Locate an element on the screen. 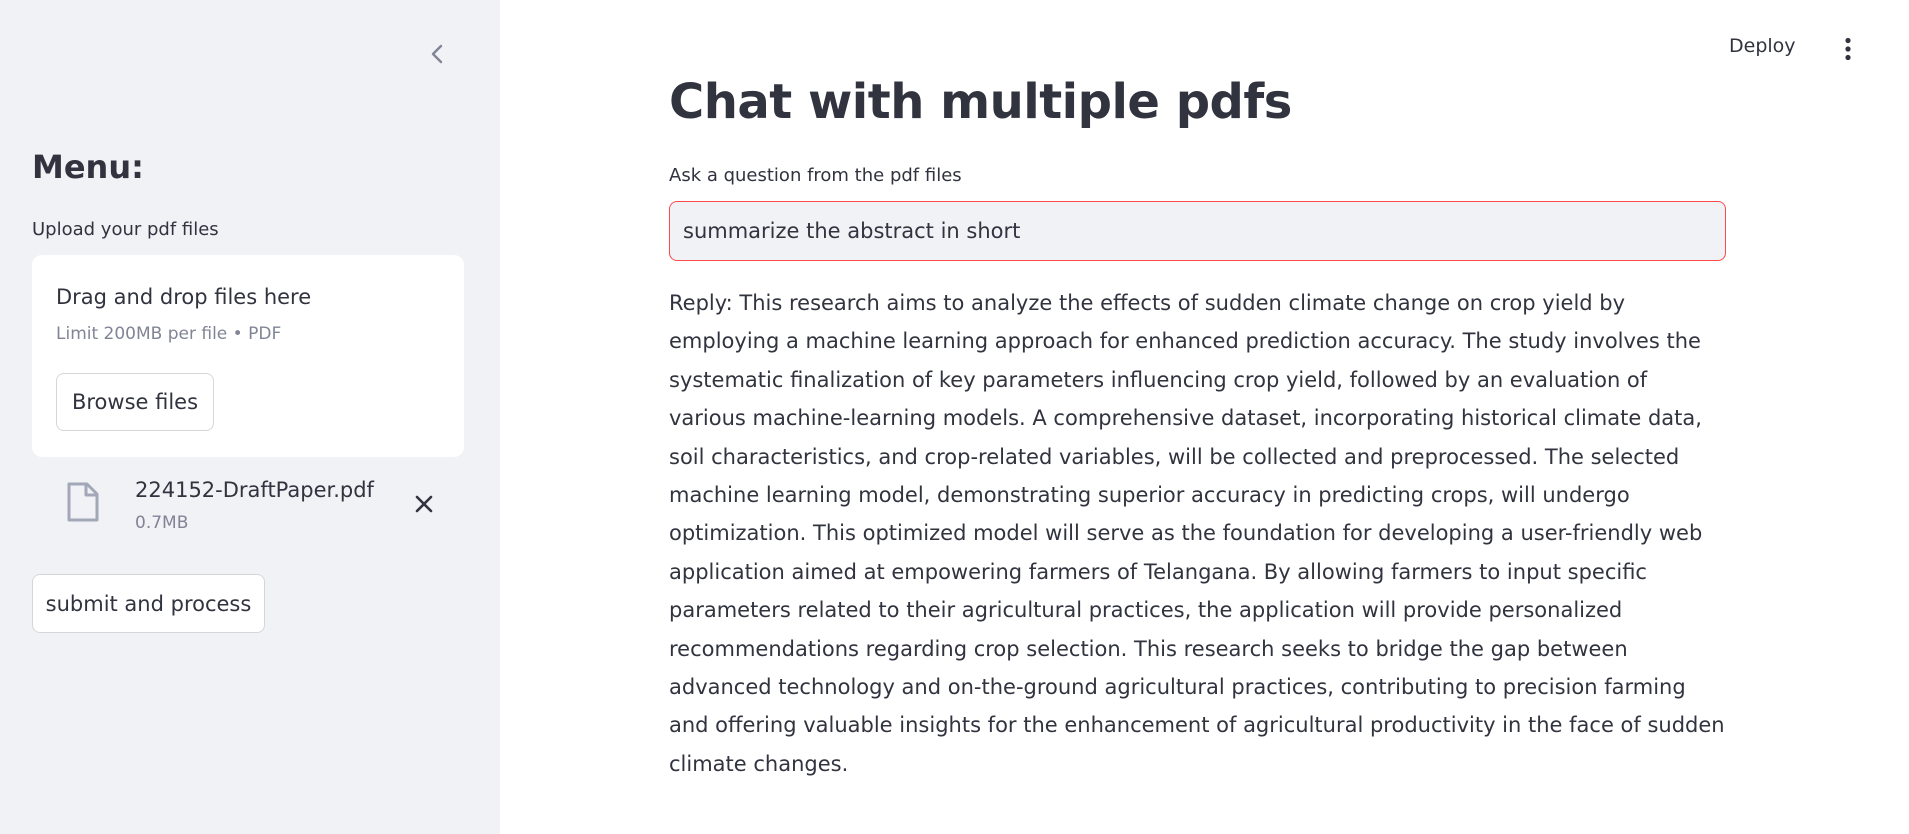  uploaded-file-size: 0.7MB is located at coordinates (162, 523).